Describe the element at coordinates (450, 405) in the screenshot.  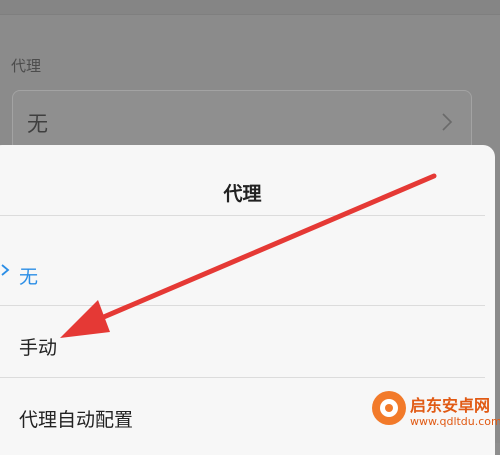
I see `watermark-name: 启东安卓网` at that location.